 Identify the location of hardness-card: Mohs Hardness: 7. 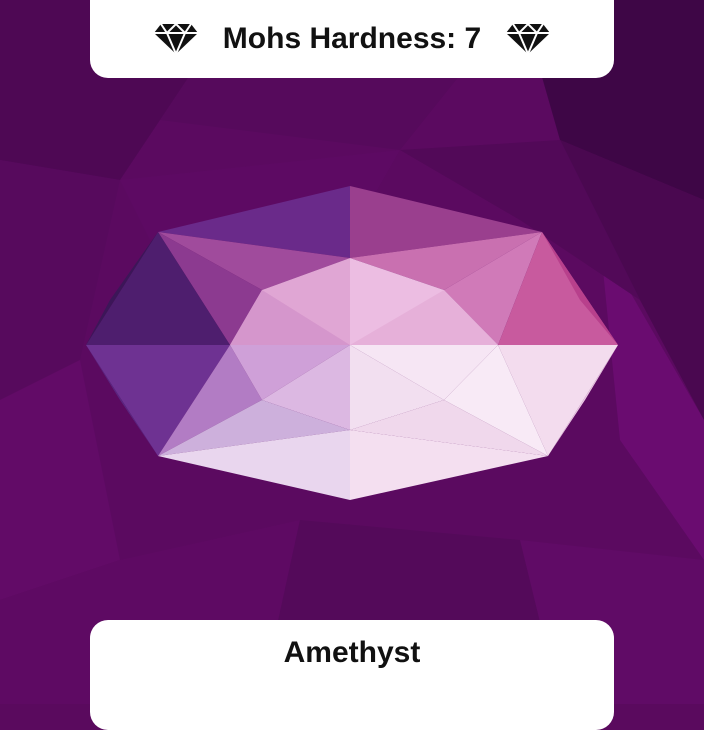
(352, 39).